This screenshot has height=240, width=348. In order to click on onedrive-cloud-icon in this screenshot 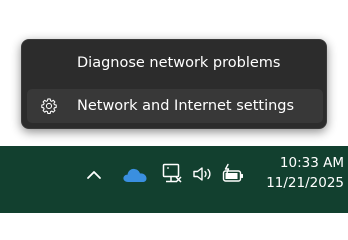, I will do `click(135, 175)`.